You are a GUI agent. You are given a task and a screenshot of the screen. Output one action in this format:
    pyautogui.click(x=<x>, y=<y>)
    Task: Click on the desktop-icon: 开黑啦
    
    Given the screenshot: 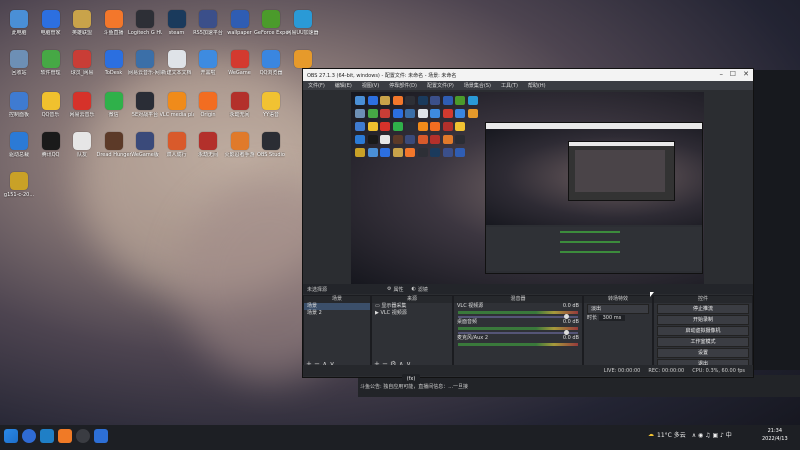 What is the action you would take?
    pyautogui.click(x=208, y=63)
    